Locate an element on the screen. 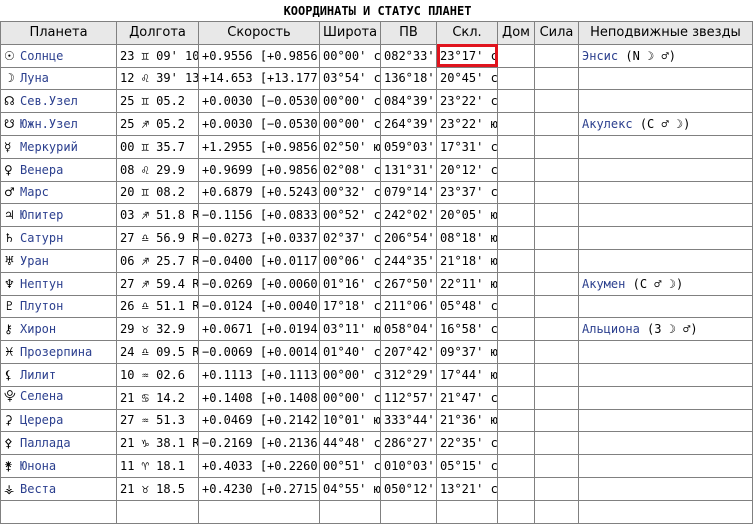 The height and width of the screenshot is (527, 755). planet-name: Лилит is located at coordinates (38, 375).